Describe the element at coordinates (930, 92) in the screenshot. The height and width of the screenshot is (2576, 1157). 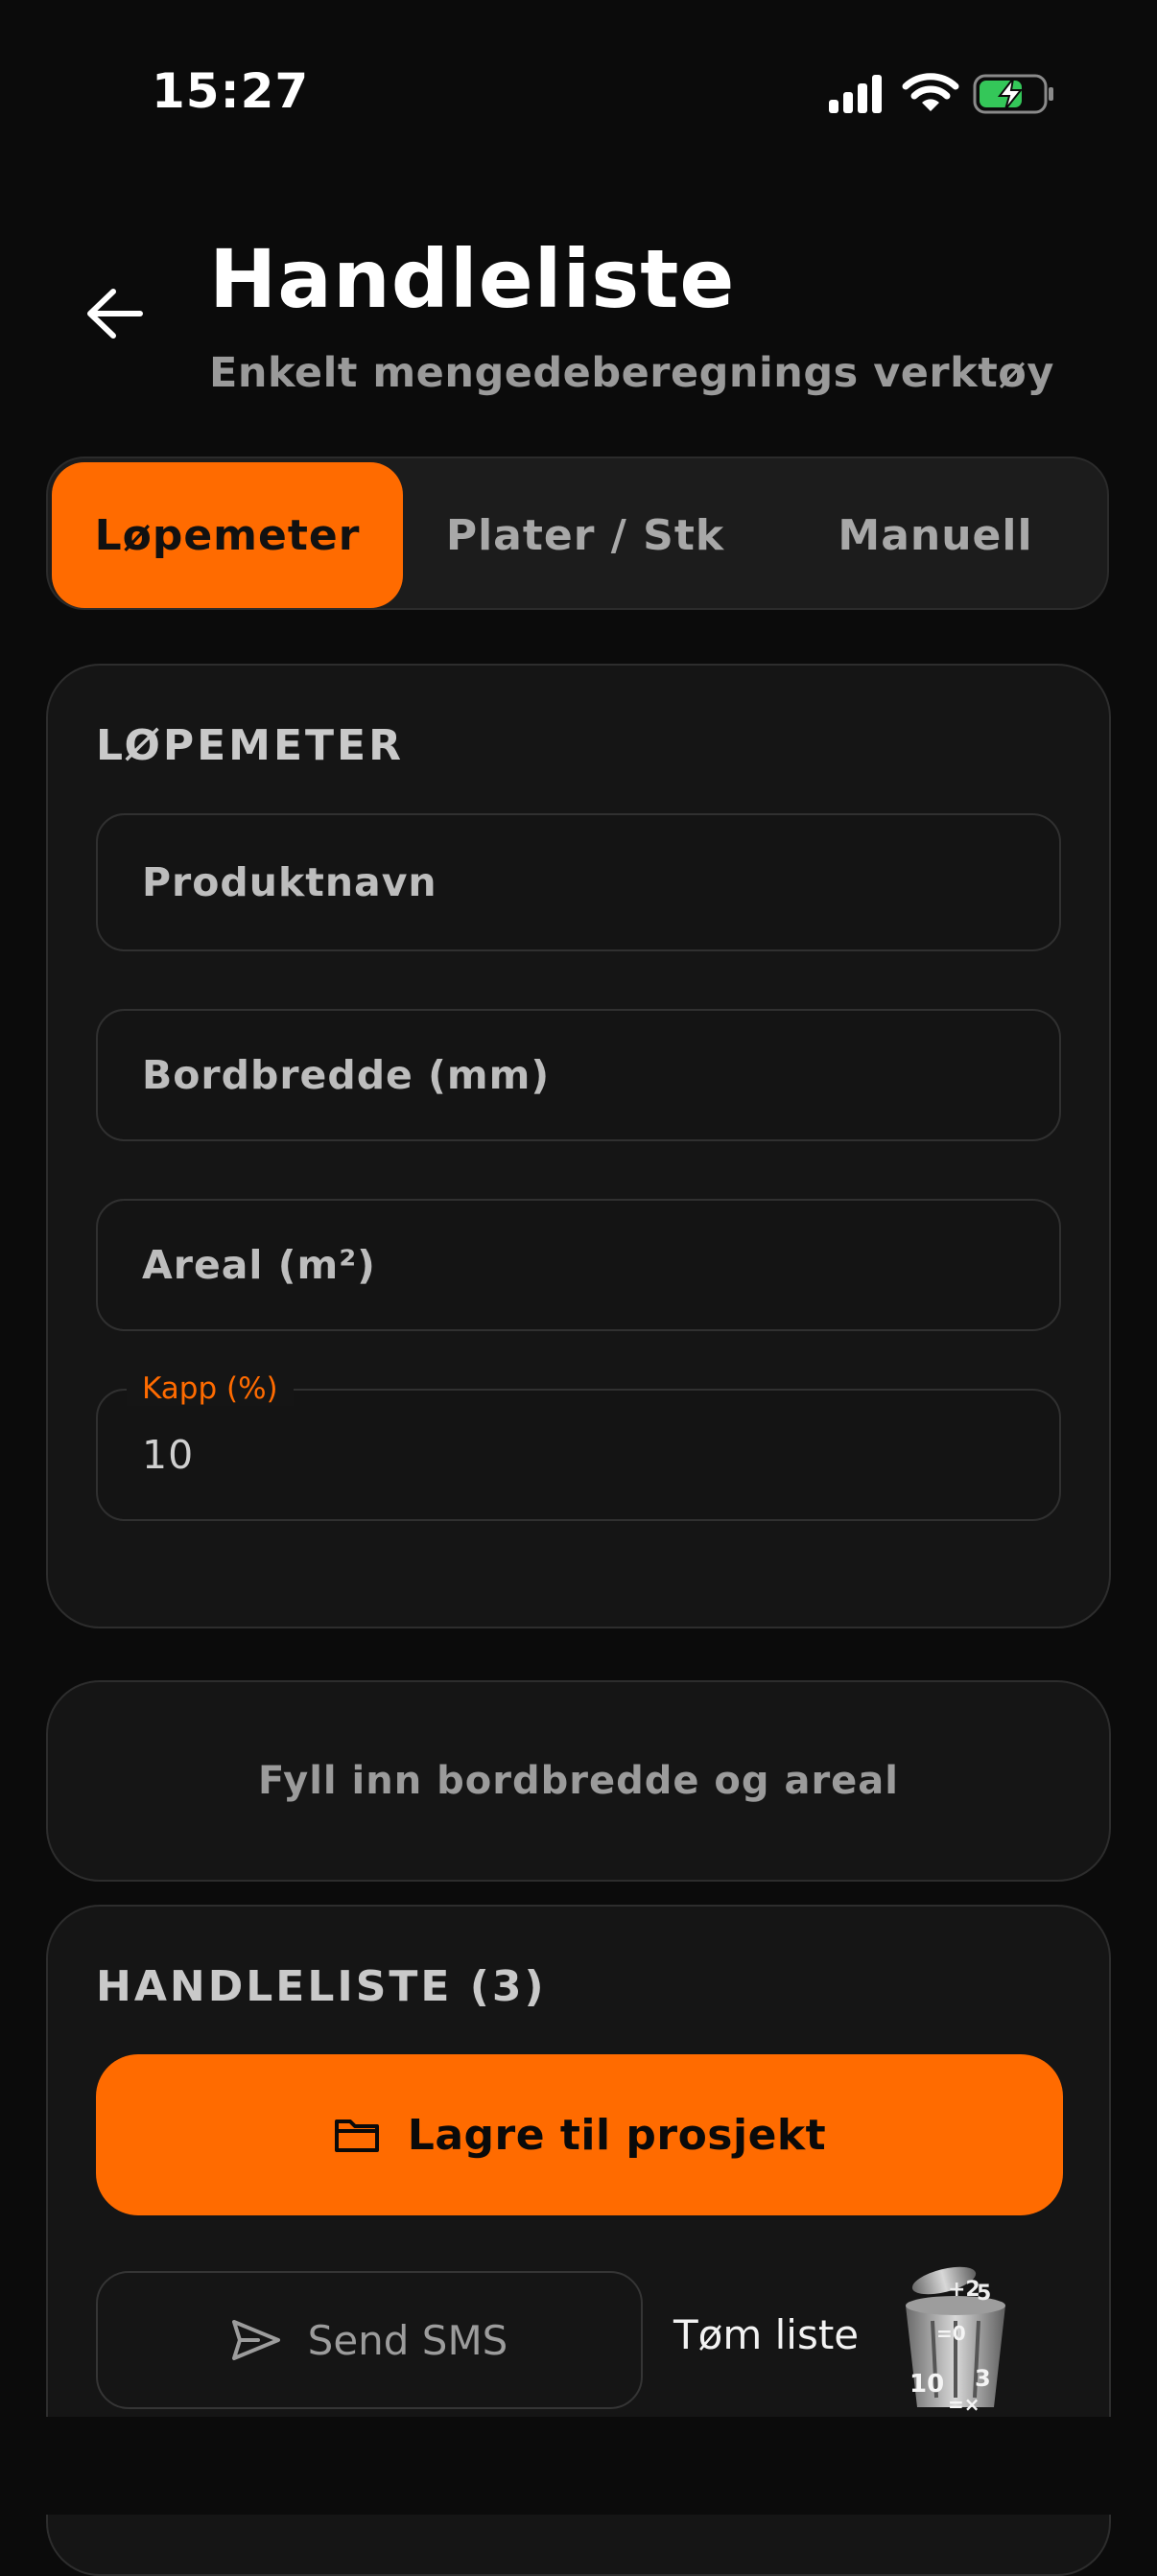
I see `wifi-icon` at that location.